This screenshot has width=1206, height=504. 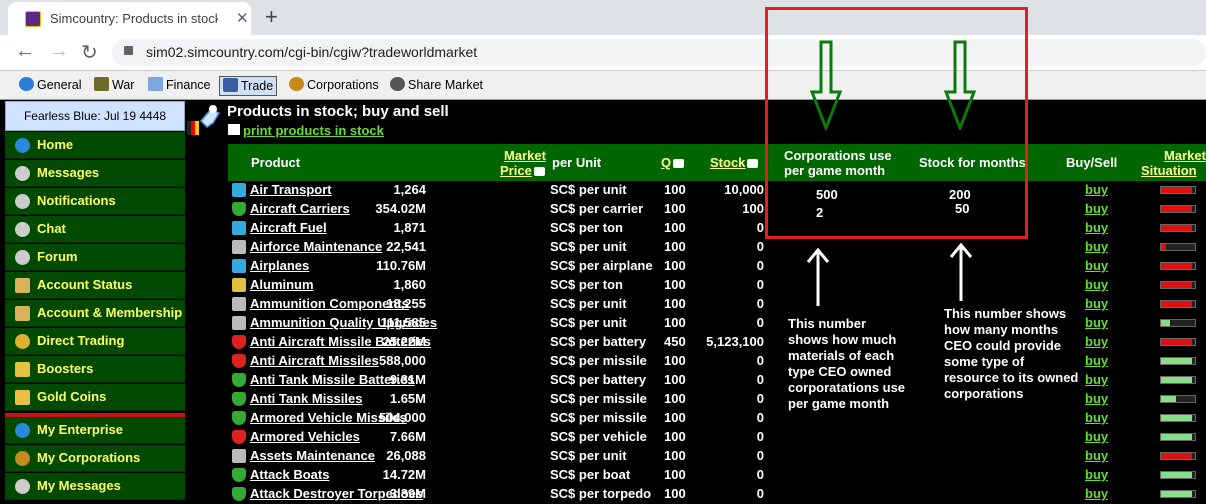 I want to click on sidebar-item-gold-coins: Gold Coins, so click(x=95, y=397).